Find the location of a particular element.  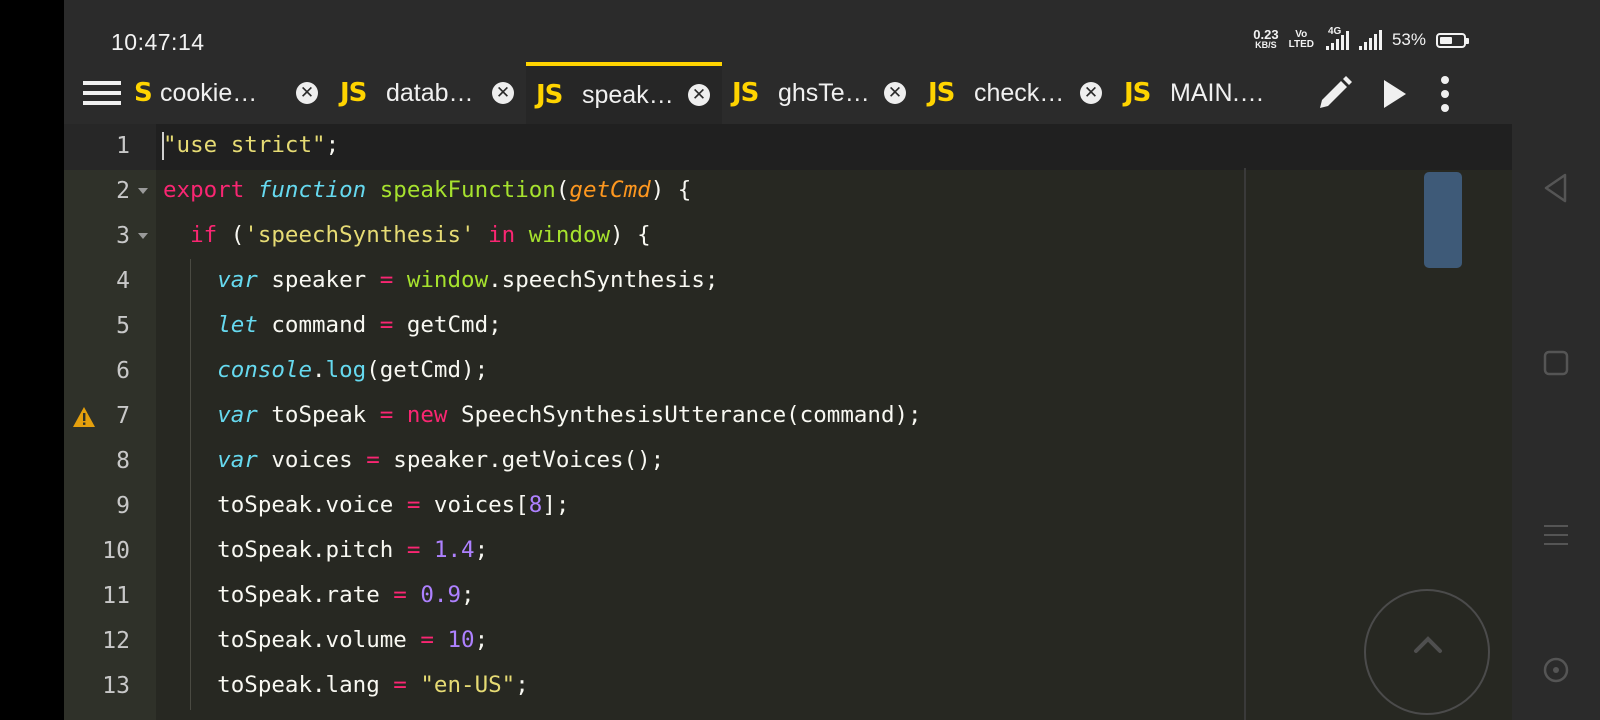

code-text: "use strict"; is located at coordinates (258, 145).